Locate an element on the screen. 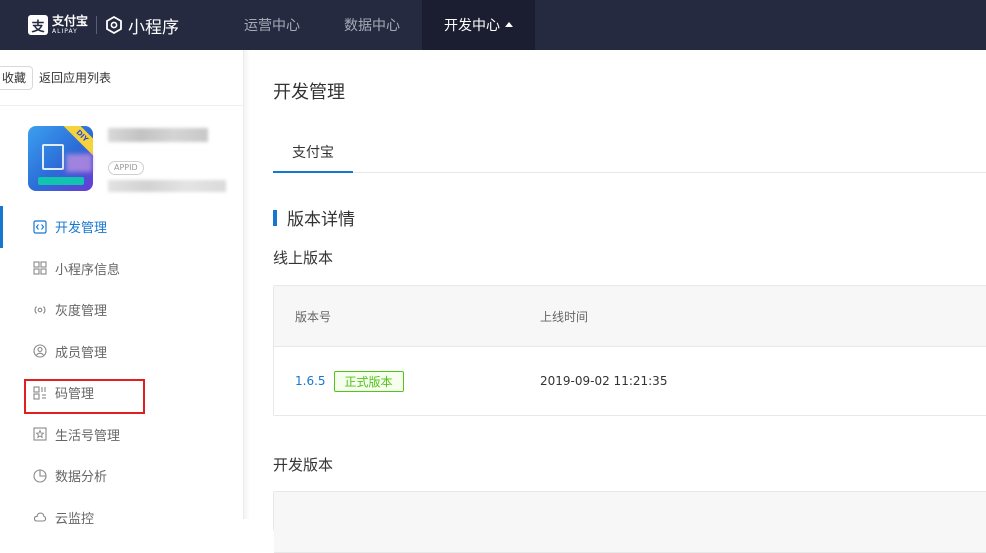 Image resolution: width=986 pixels, height=553 pixels. appid-tag: APPID is located at coordinates (126, 168).